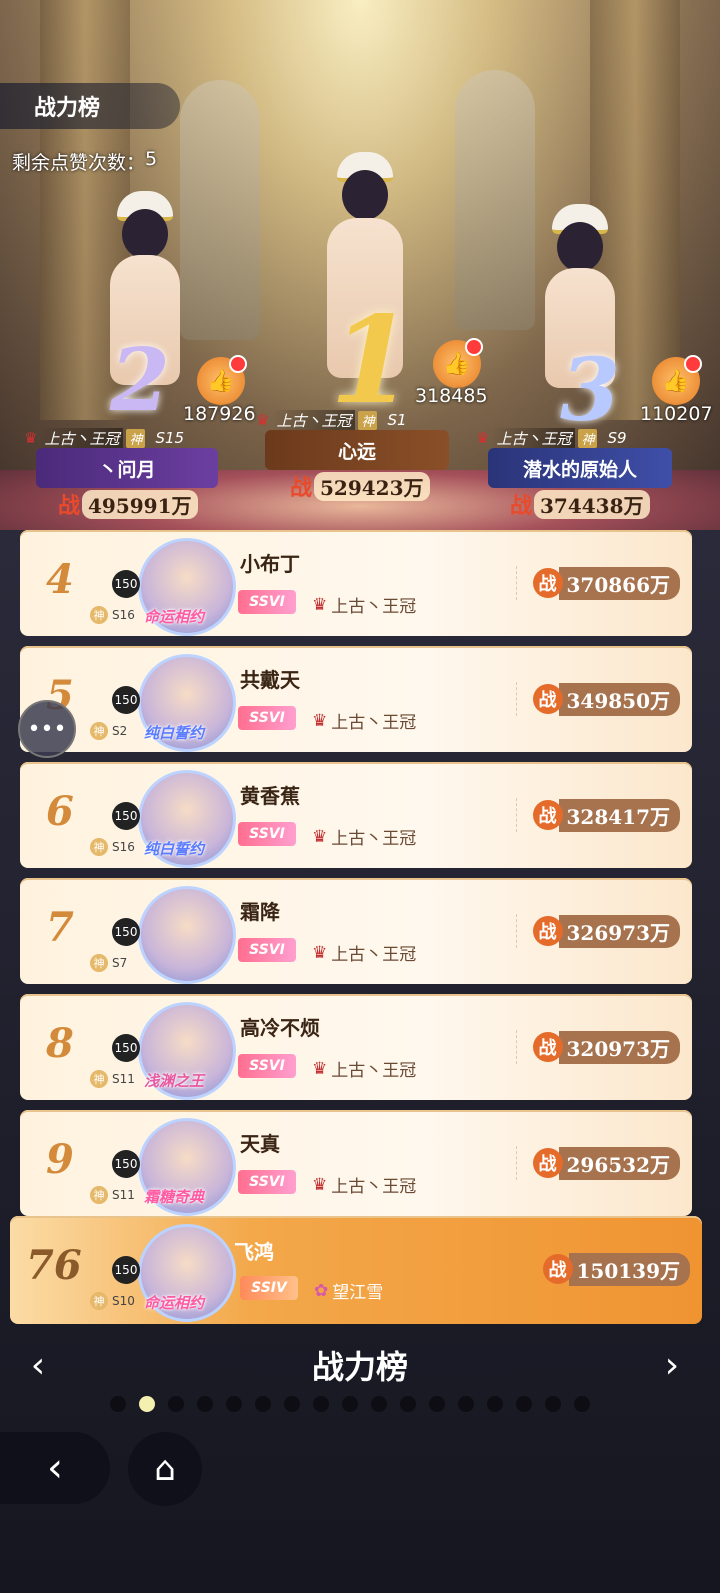 The width and height of the screenshot is (720, 1593). What do you see at coordinates (356, 815) in the screenshot?
I see `ranking-row: 6 150 神 S16 纯白誓约 黄香蕉 SSVI ♛ 上古丶王冠 战 328417万` at bounding box center [356, 815].